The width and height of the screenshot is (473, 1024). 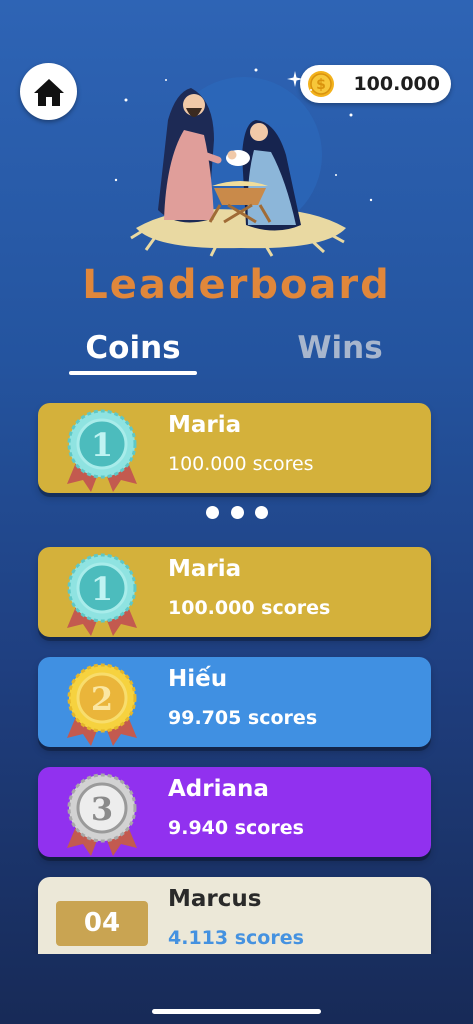 I want to click on player-score: 99.705 scores, so click(x=243, y=718).